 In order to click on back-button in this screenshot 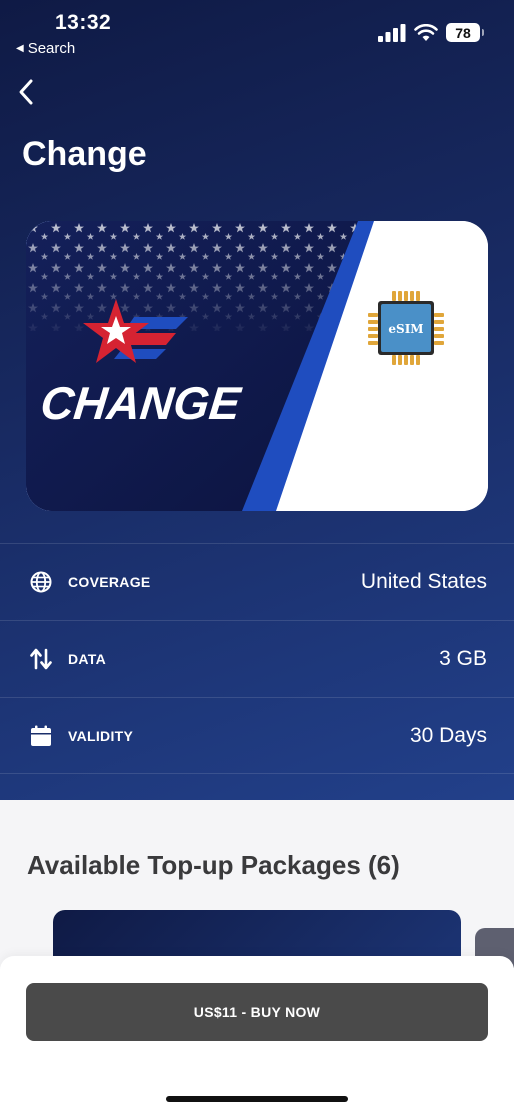, I will do `click(26, 92)`.